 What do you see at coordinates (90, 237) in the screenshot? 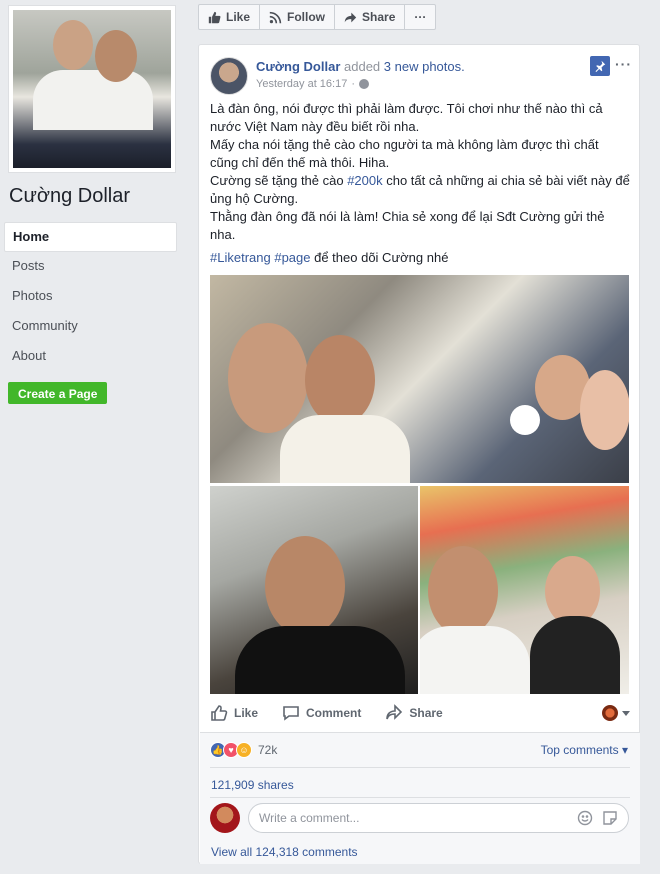
I see `nav-item-home: Home` at bounding box center [90, 237].